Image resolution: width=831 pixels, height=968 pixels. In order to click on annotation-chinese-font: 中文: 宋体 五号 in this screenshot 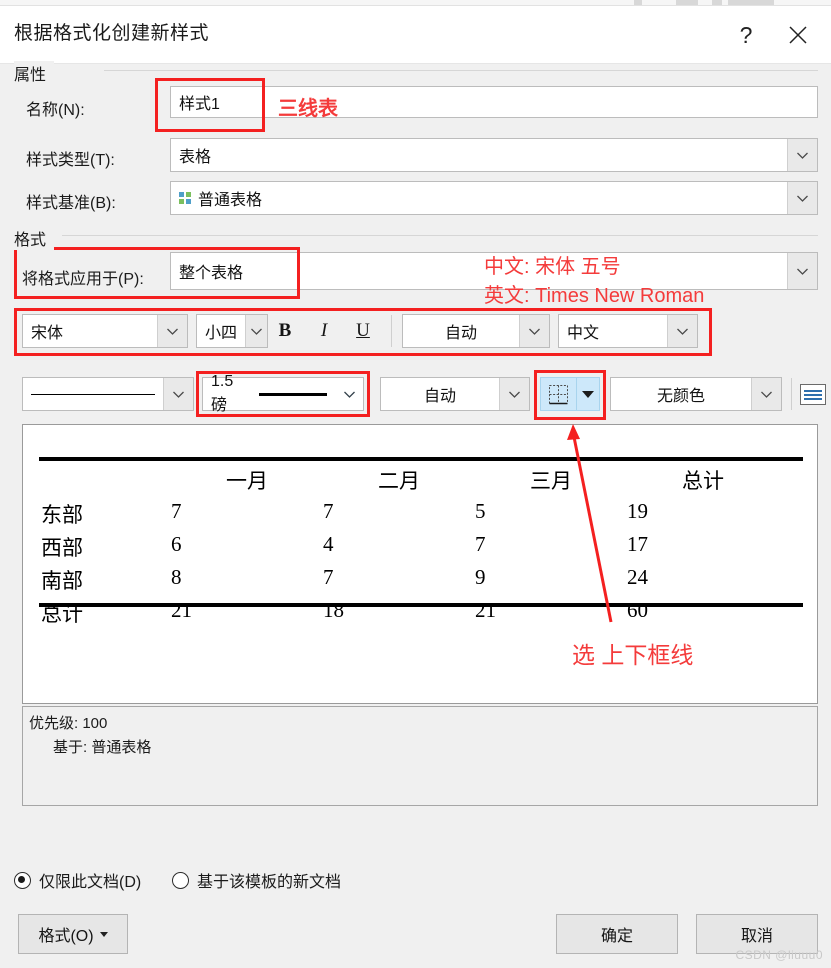, I will do `click(552, 267)`.